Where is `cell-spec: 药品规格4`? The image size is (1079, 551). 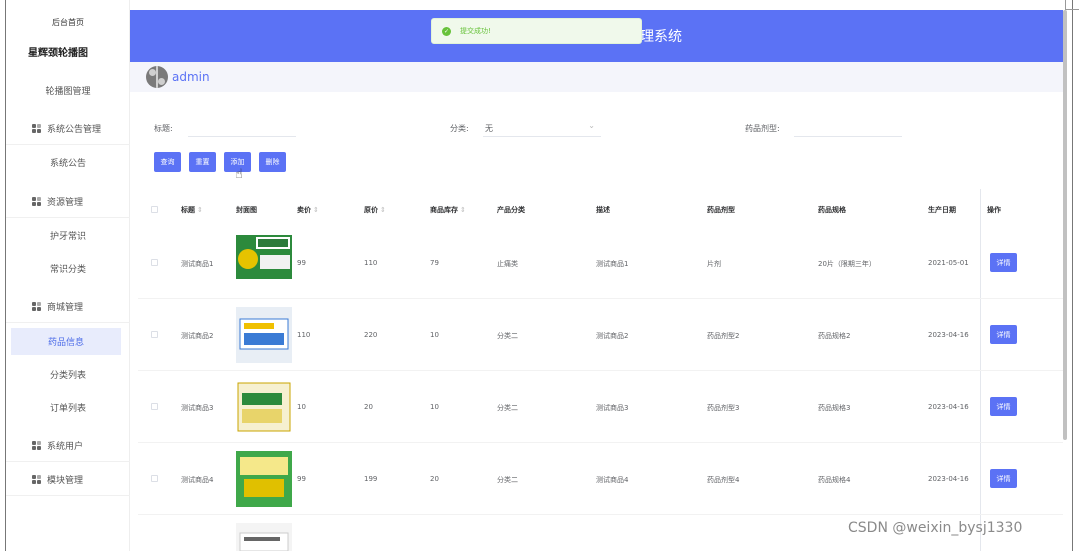
cell-spec: 药品规格4 is located at coordinates (834, 480).